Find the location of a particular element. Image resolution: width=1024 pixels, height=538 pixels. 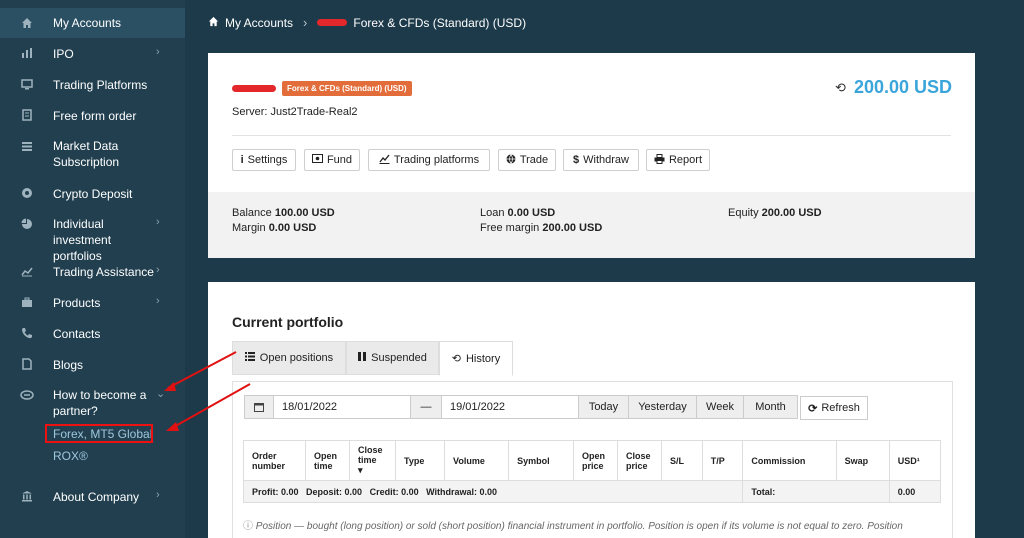

sidebar-item-label: Free form order is located at coordinates (95, 116).